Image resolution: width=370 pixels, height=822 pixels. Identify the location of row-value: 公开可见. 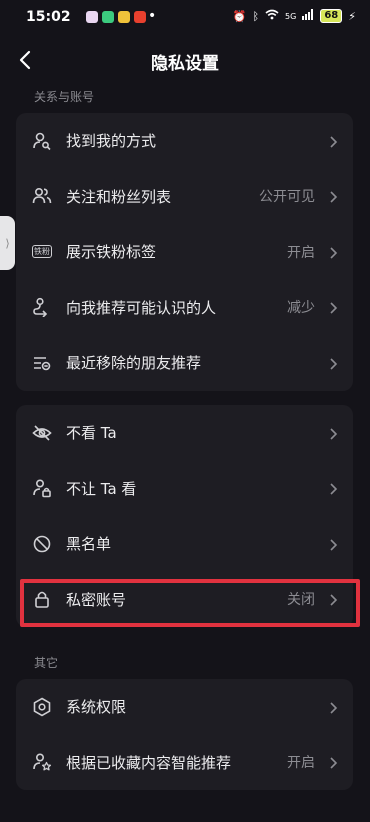
(287, 197).